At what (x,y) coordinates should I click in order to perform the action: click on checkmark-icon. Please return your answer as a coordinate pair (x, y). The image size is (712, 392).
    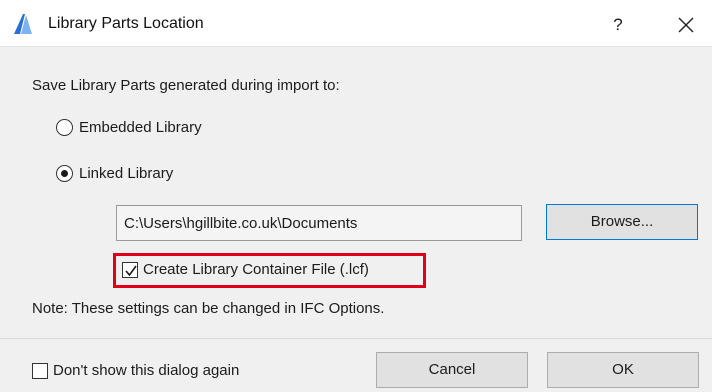
    Looking at the image, I should click on (131, 270).